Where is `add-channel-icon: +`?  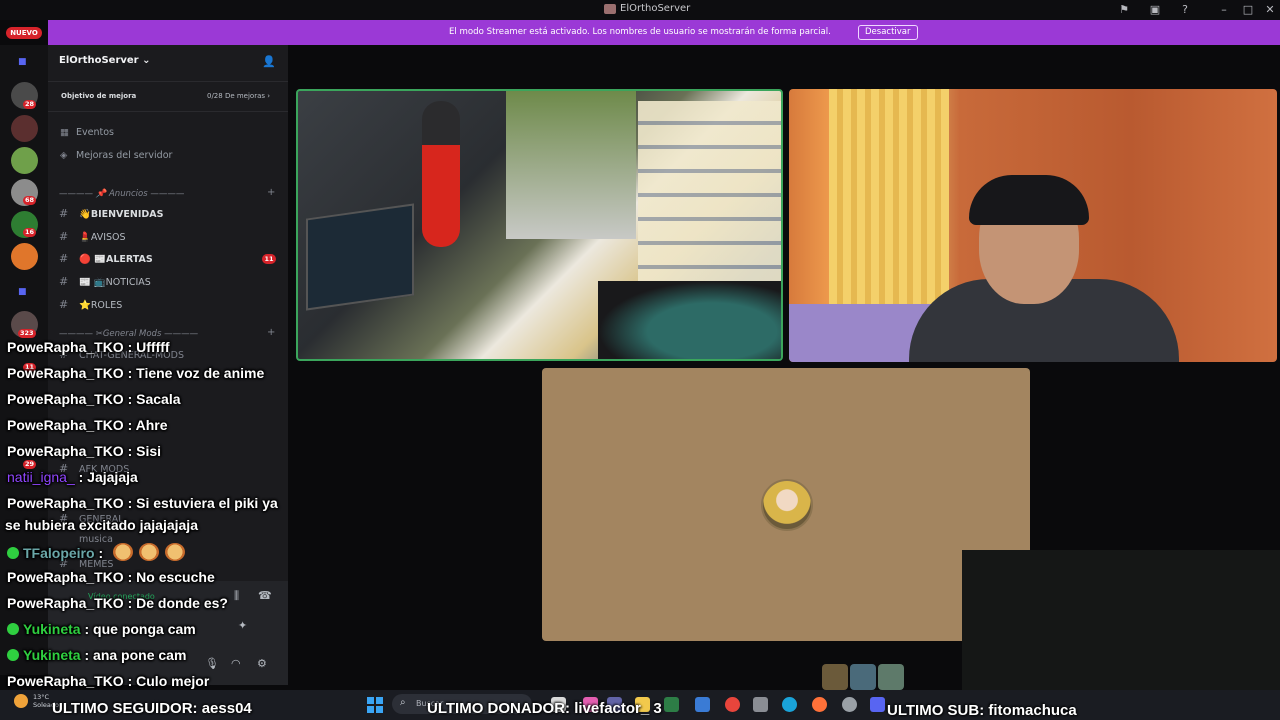
add-channel-icon: + is located at coordinates (271, 192).